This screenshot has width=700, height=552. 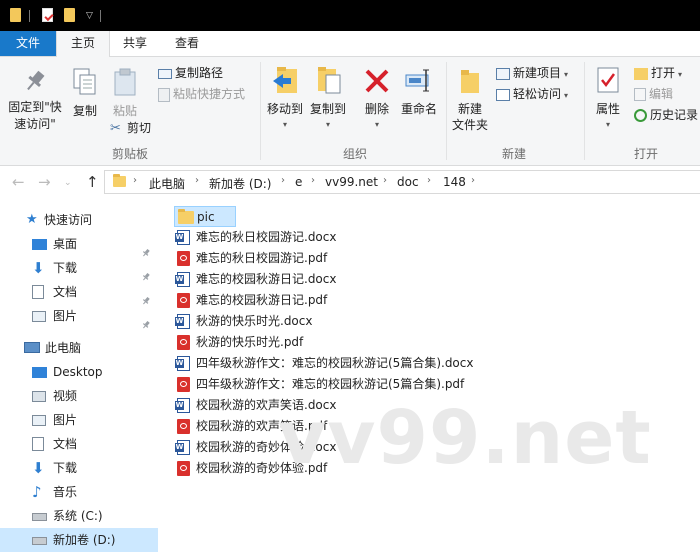 What do you see at coordinates (44, 182) in the screenshot?
I see `forward-arrow-icon: →` at bounding box center [44, 182].